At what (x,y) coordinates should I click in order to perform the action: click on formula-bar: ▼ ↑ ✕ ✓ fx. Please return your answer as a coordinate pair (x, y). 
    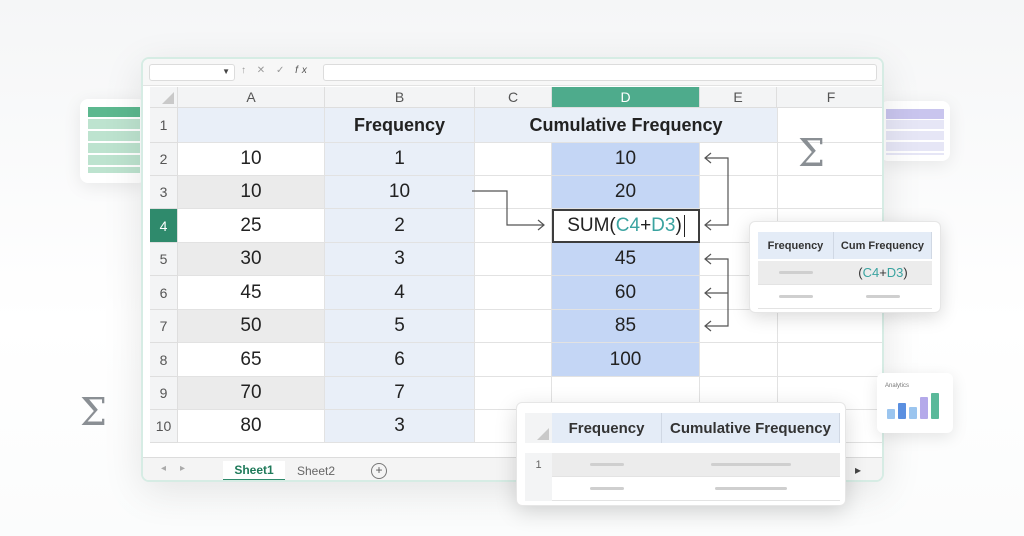
    Looking at the image, I should click on (512, 72).